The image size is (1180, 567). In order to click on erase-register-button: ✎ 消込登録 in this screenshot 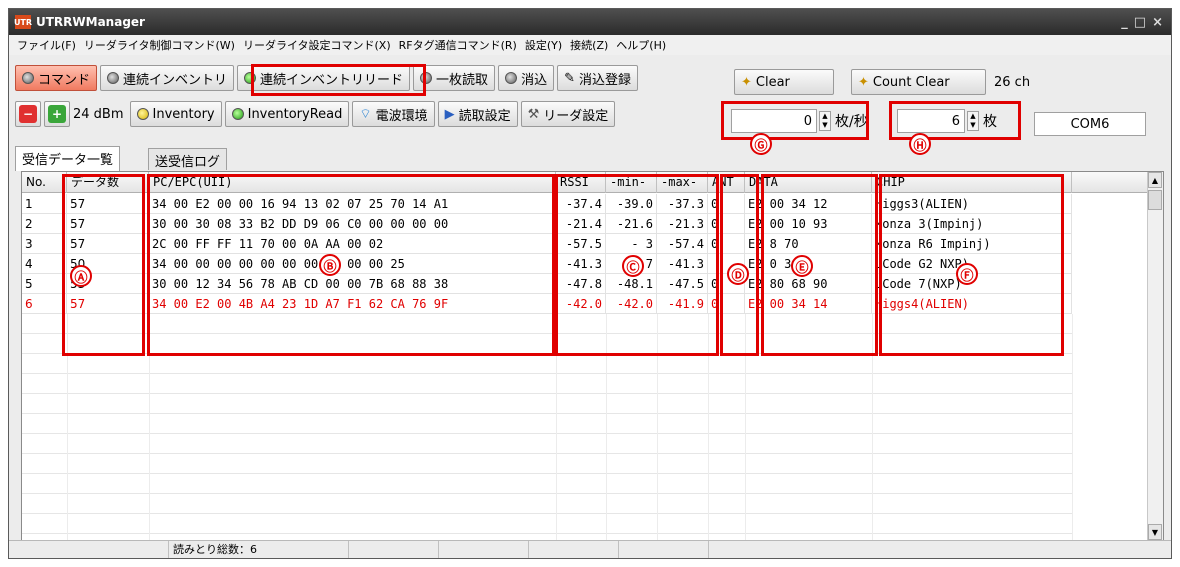, I will do `click(597, 78)`.